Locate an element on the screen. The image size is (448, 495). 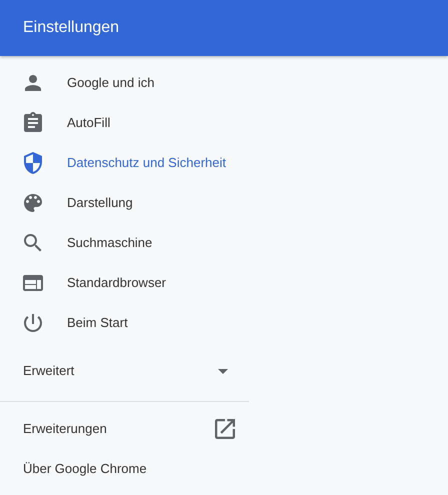
nav-item: Beim Start is located at coordinates (124, 323).